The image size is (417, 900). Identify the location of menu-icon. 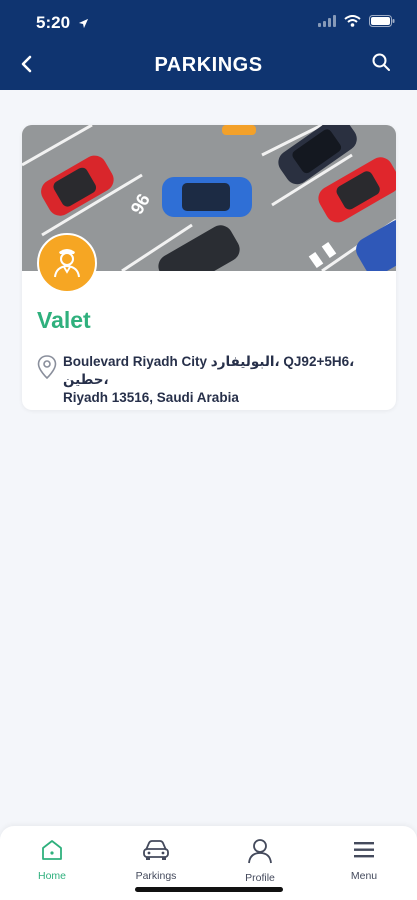
(364, 854).